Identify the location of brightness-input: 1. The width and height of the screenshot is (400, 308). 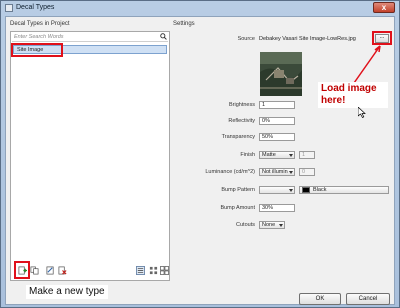
(277, 105).